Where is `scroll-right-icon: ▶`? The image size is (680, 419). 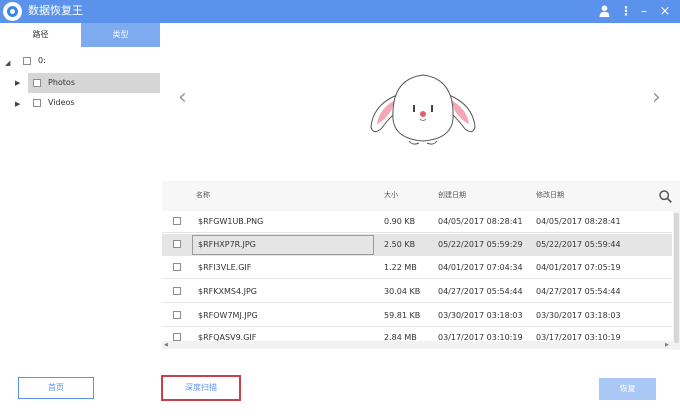 scroll-right-icon: ▶ is located at coordinates (667, 345).